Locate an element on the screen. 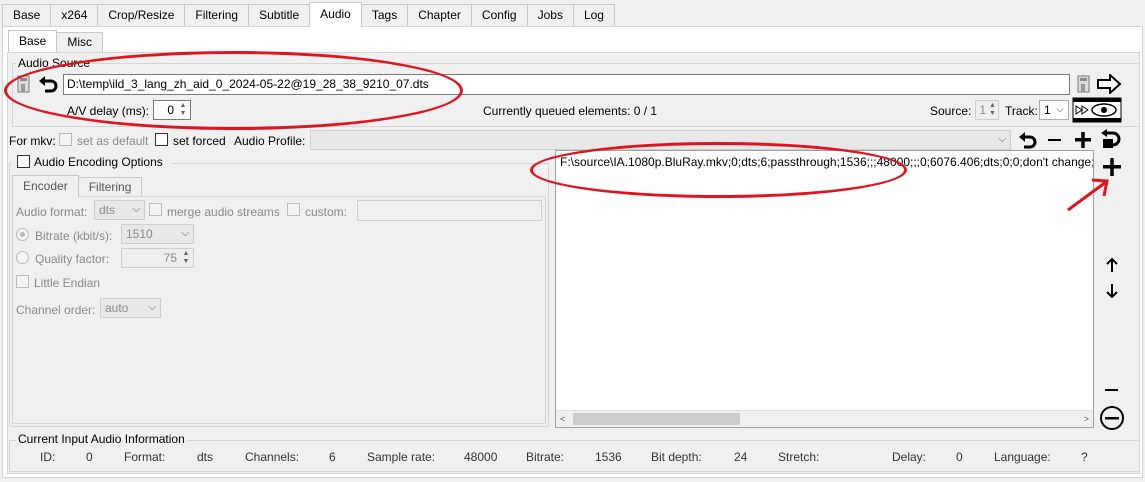 The width and height of the screenshot is (1145, 482). arrow-up-icon is located at coordinates (1112, 265).